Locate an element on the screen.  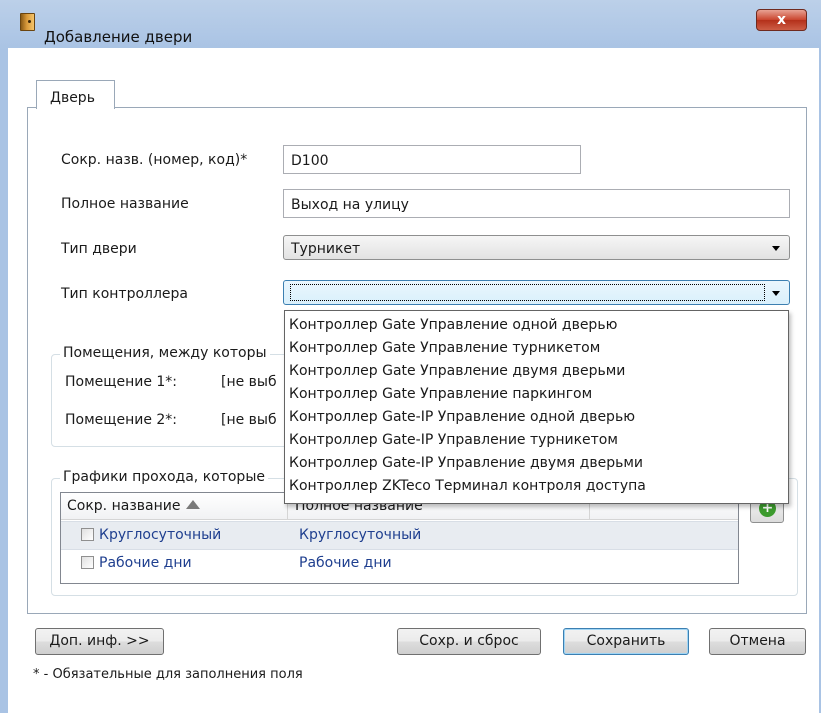
short-name-input: D100 is located at coordinates (432, 159).